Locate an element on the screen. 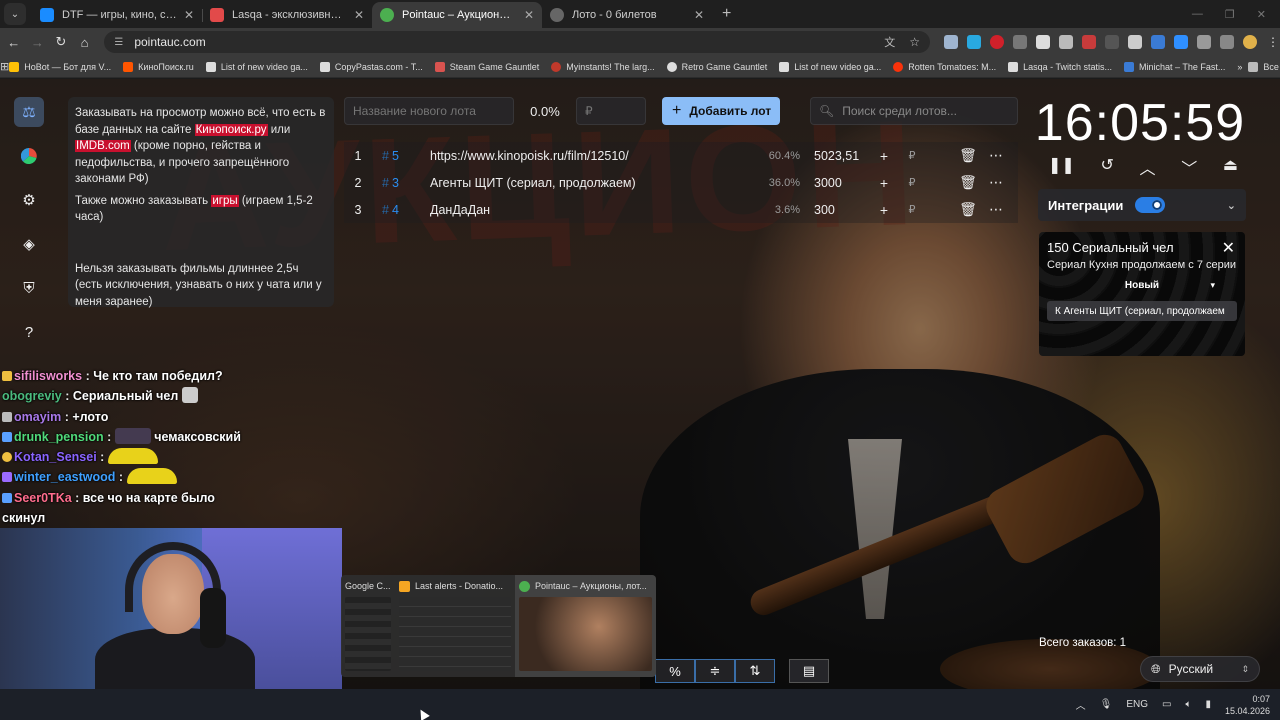 This screenshot has width=1280, height=720. reload-icon: ↻ is located at coordinates (61, 42).